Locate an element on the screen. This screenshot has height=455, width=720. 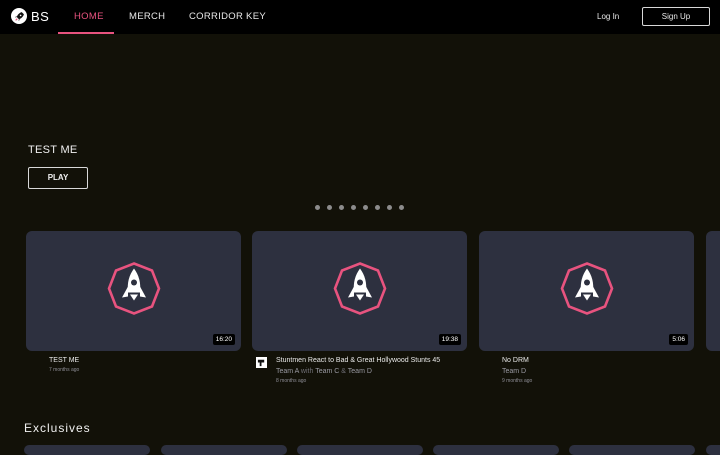
brand-name: BS is located at coordinates (40, 16).